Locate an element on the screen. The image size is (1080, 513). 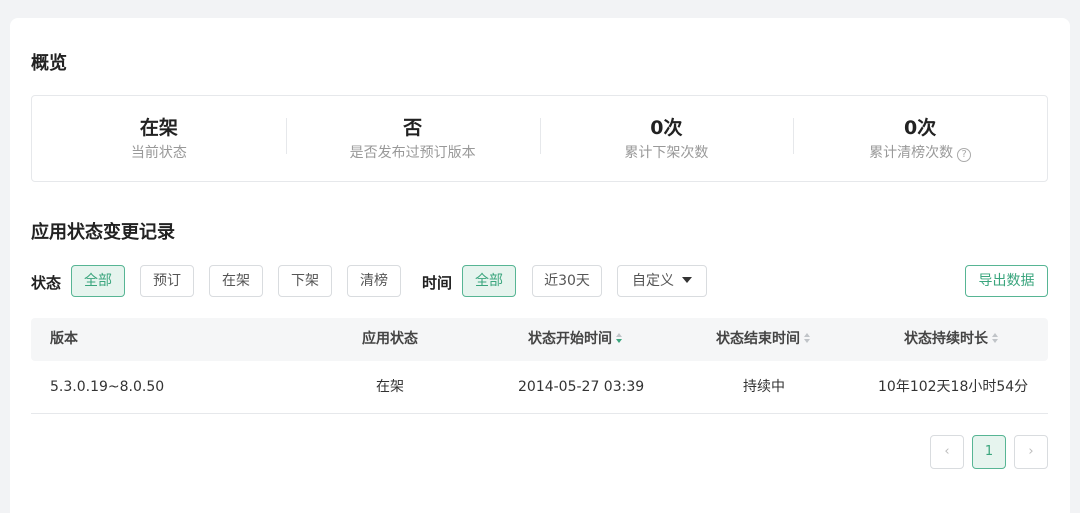
stat-clear-rank-count: 0次 累计清榜次数? is located at coordinates (920, 139).